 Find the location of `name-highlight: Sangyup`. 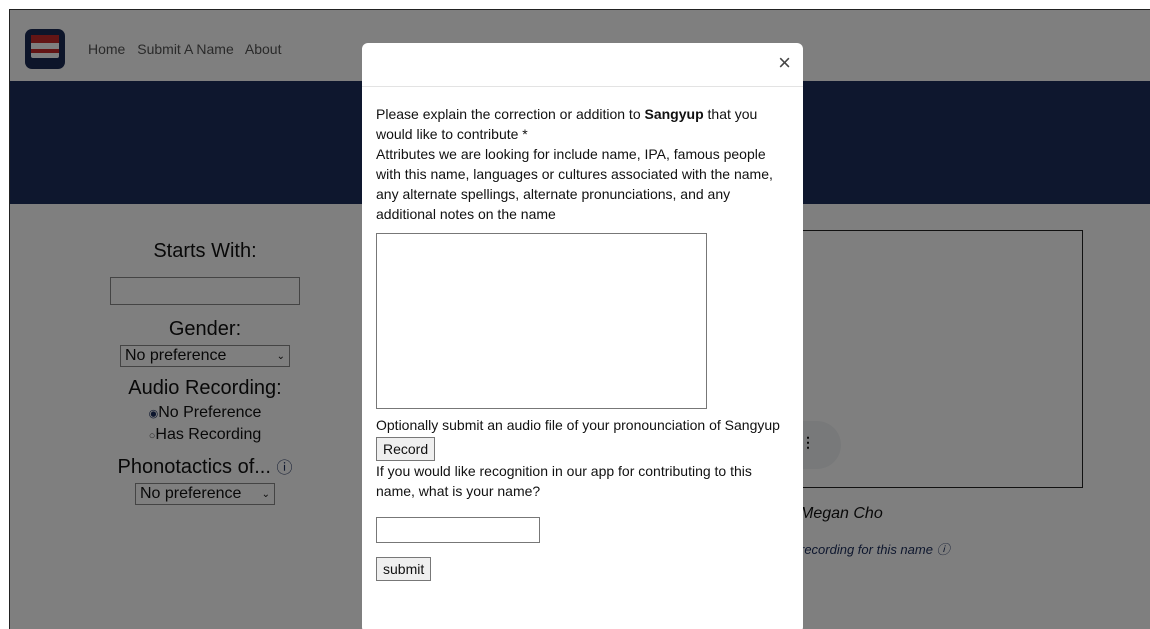

name-highlight: Sangyup is located at coordinates (674, 114).